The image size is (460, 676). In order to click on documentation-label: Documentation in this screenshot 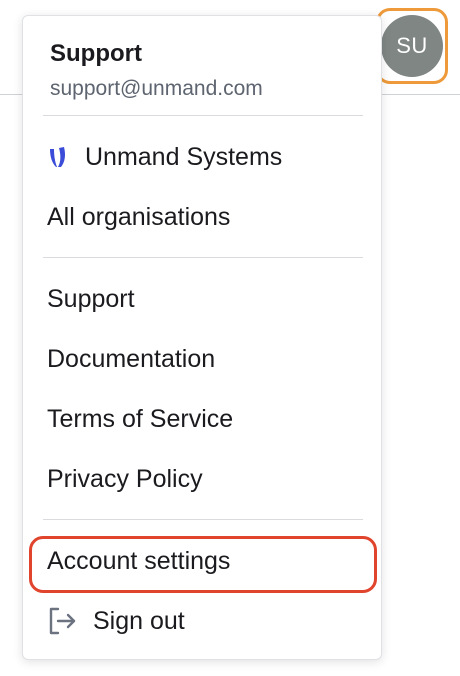, I will do `click(131, 358)`.